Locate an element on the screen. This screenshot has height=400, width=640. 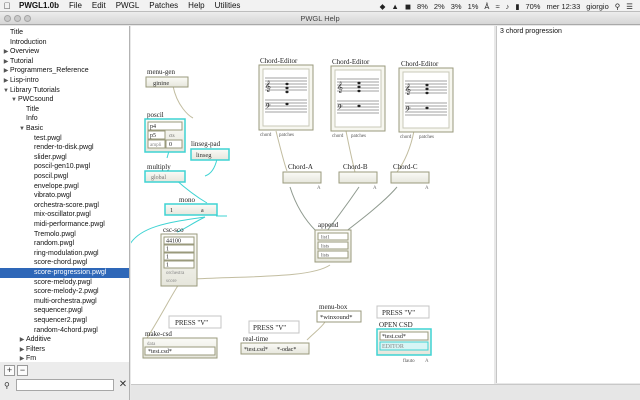
chord-editor-3: Chord-Editor 𝄞 𝄢 chord patches is located at coordinates (426, 100).